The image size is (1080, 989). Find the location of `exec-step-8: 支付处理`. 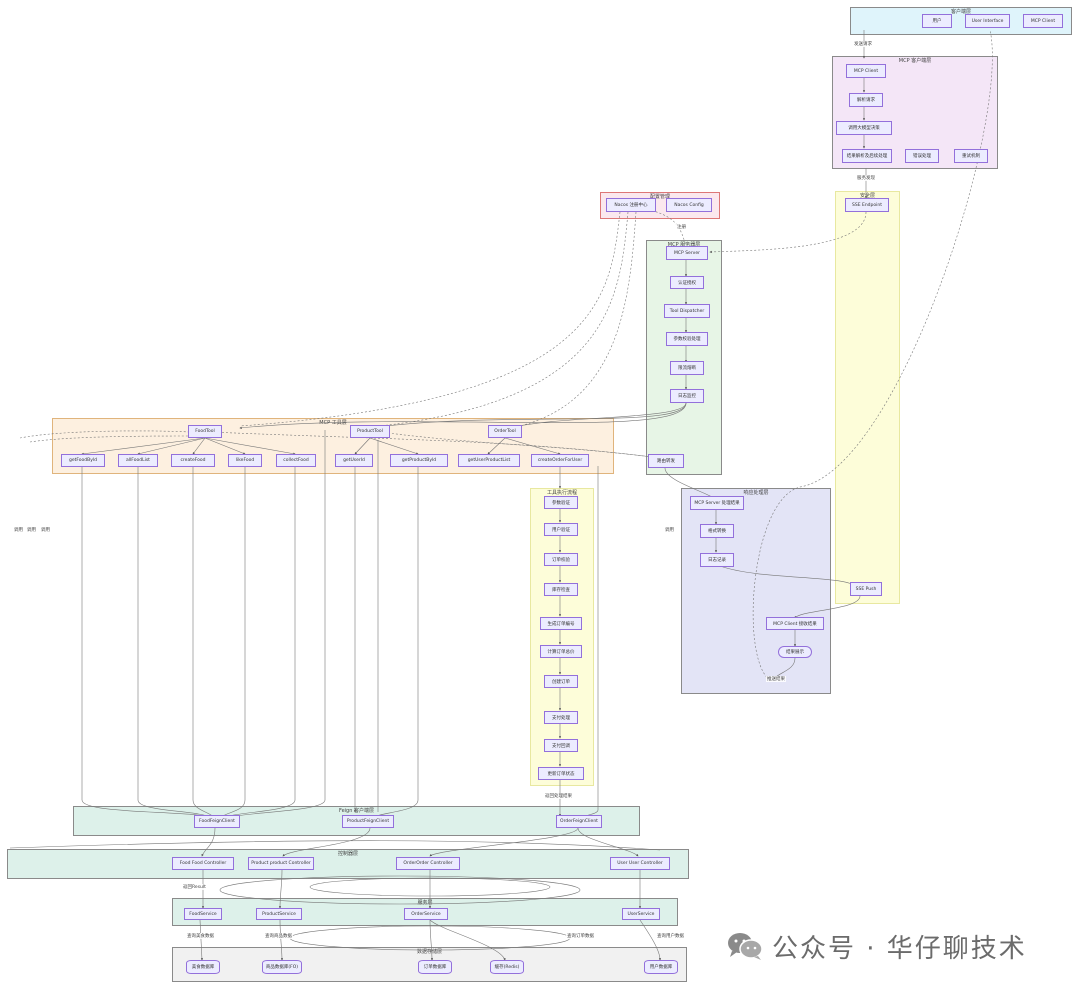

exec-step-8: 支付处理 is located at coordinates (561, 717).